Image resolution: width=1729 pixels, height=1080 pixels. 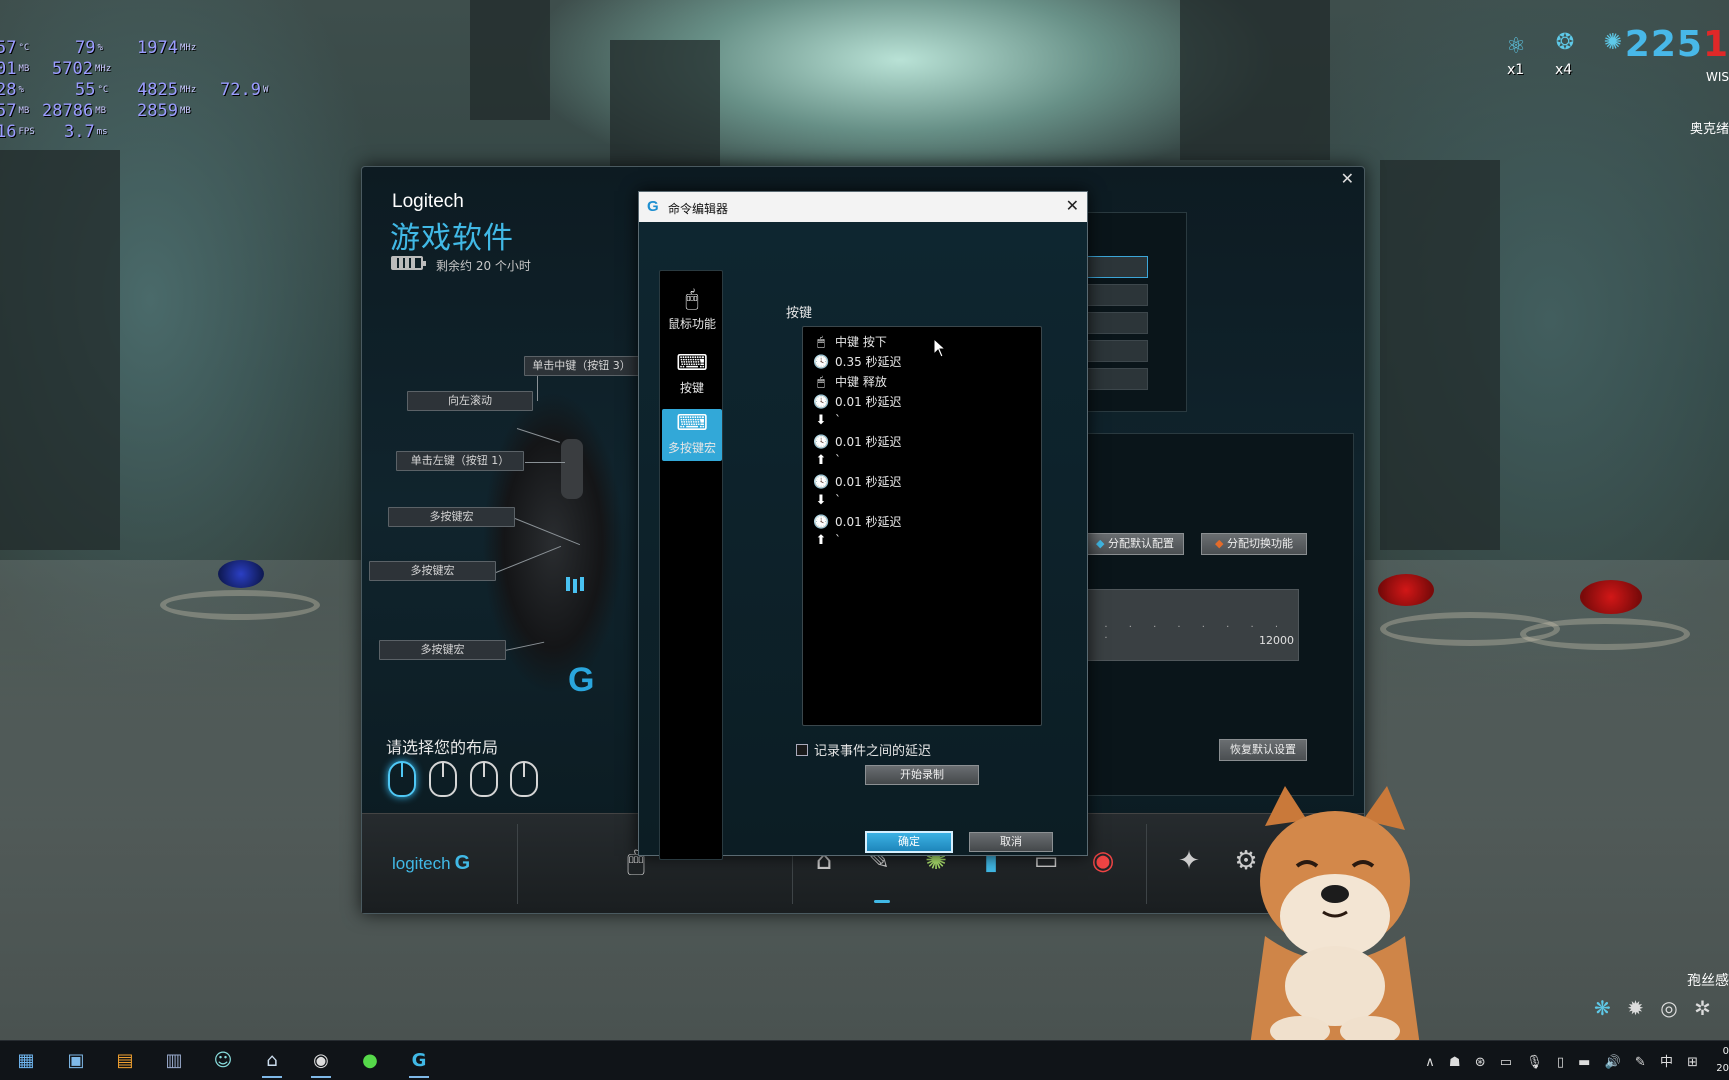 I want to click on assign-switch-label: 分配切换功能, so click(x=1259, y=543).